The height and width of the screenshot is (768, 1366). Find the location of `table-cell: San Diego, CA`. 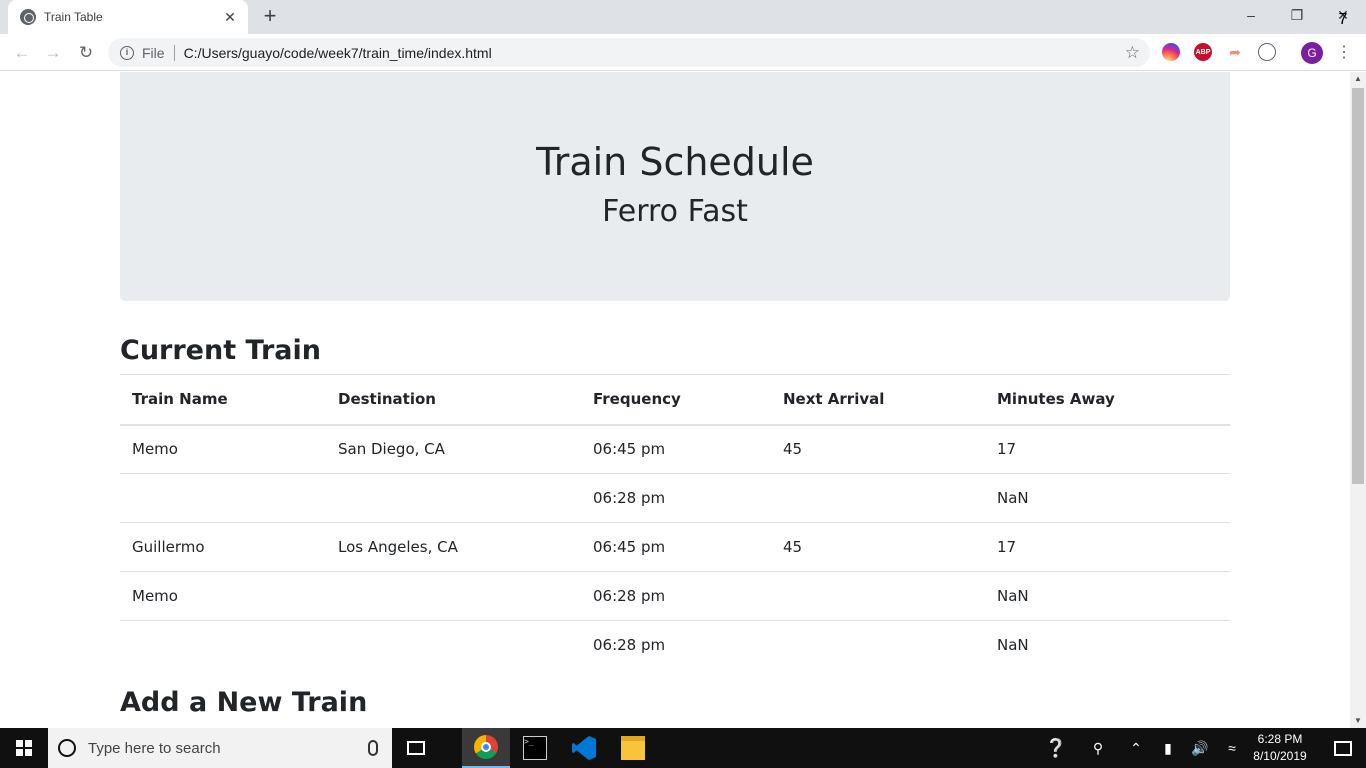

table-cell: San Diego, CA is located at coordinates (453, 449).